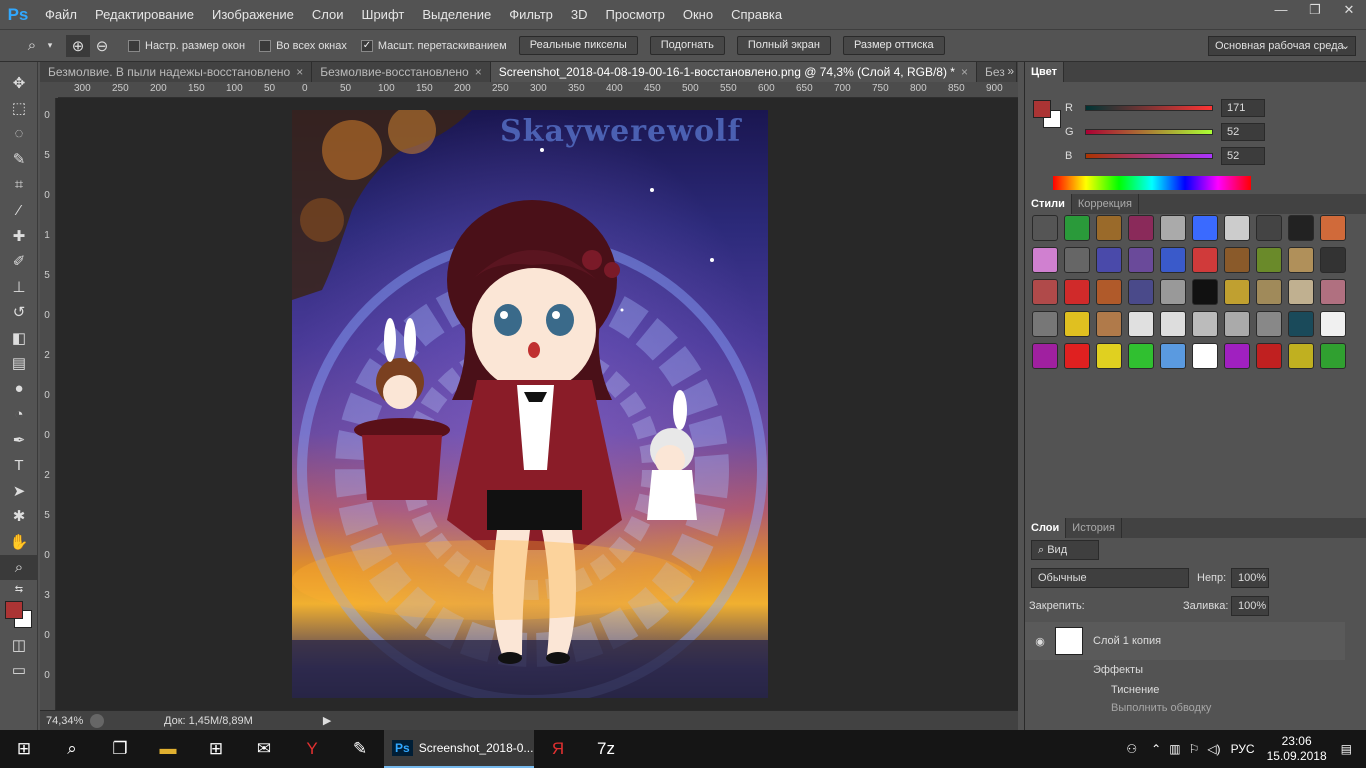 Image resolution: width=1366 pixels, height=768 pixels. I want to click on menu-select: Выделение, so click(456, 14).